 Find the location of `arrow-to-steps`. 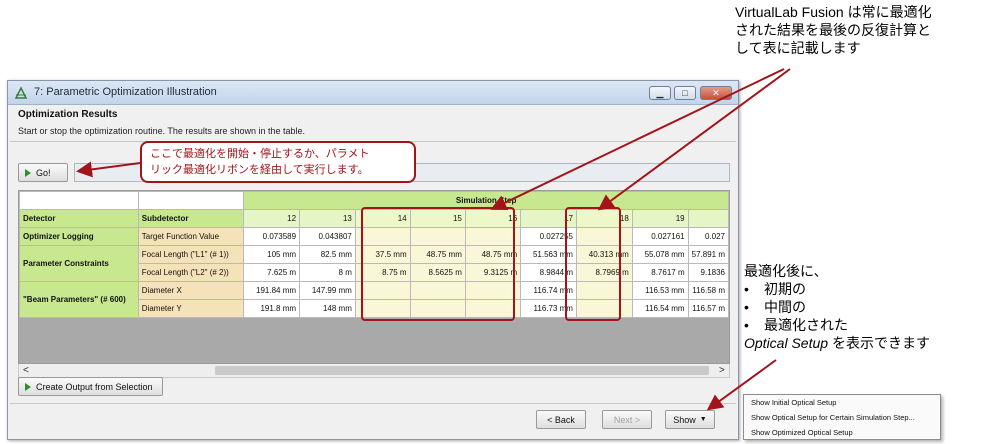

arrow-to-steps is located at coordinates (637, 139).